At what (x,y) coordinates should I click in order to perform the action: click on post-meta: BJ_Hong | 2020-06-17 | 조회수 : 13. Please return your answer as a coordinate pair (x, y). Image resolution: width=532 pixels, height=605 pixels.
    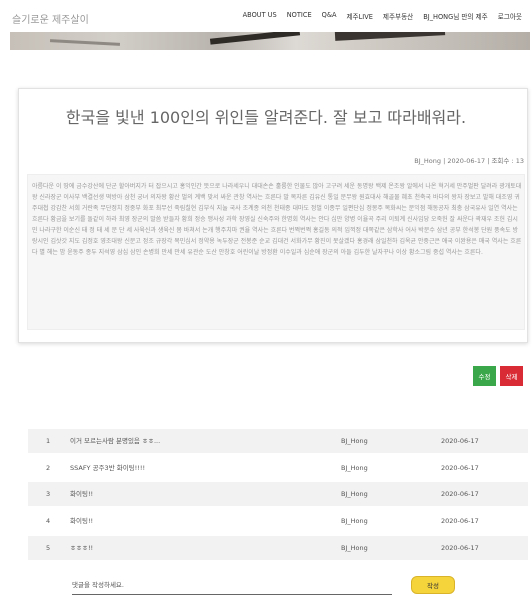
    Looking at the image, I should click on (469, 161).